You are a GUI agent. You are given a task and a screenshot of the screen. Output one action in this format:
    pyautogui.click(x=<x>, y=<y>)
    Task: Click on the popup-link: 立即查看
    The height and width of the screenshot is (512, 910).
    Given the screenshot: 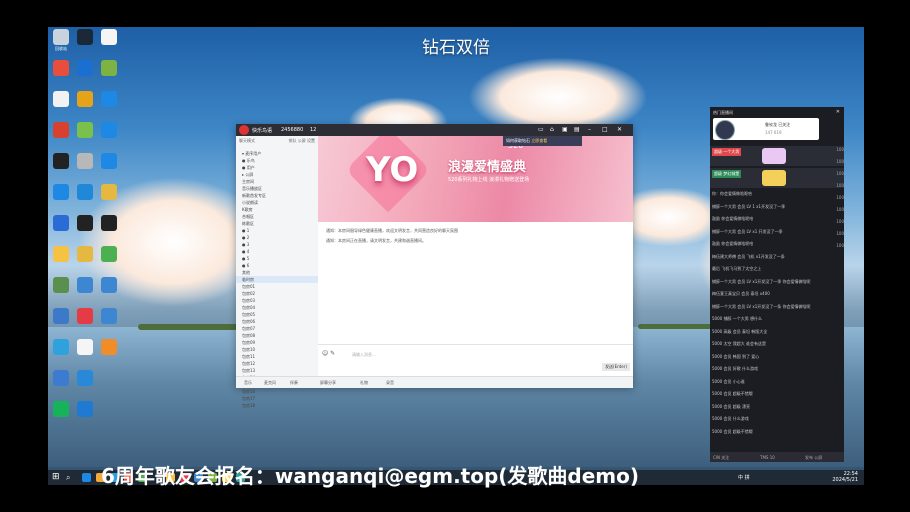 What is the action you would take?
    pyautogui.click(x=539, y=140)
    